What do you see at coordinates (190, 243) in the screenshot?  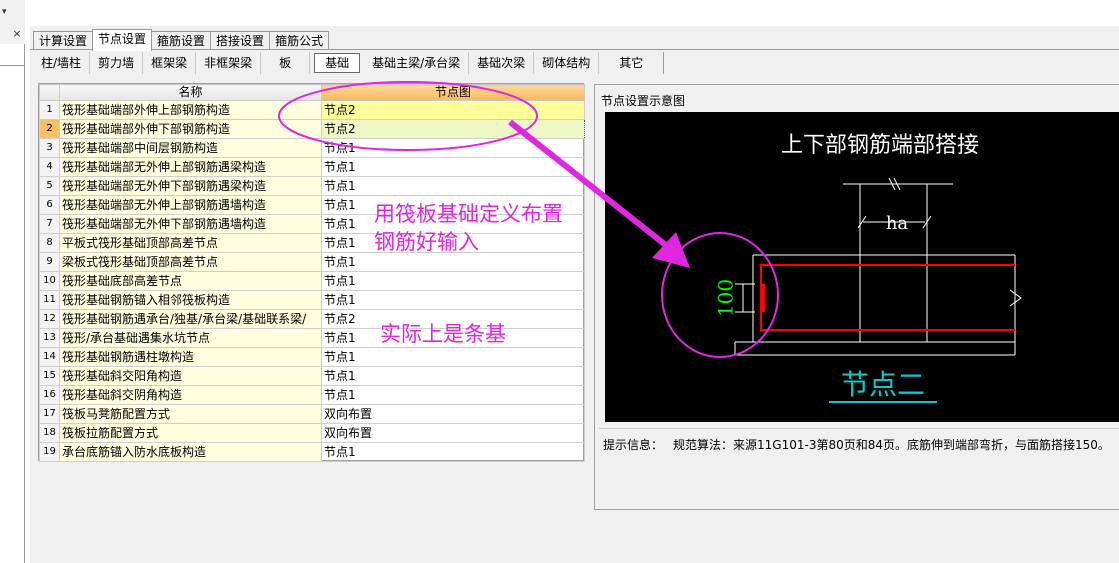 I see `setting-name-cell: 平板式筏形基础顶部高差节点` at bounding box center [190, 243].